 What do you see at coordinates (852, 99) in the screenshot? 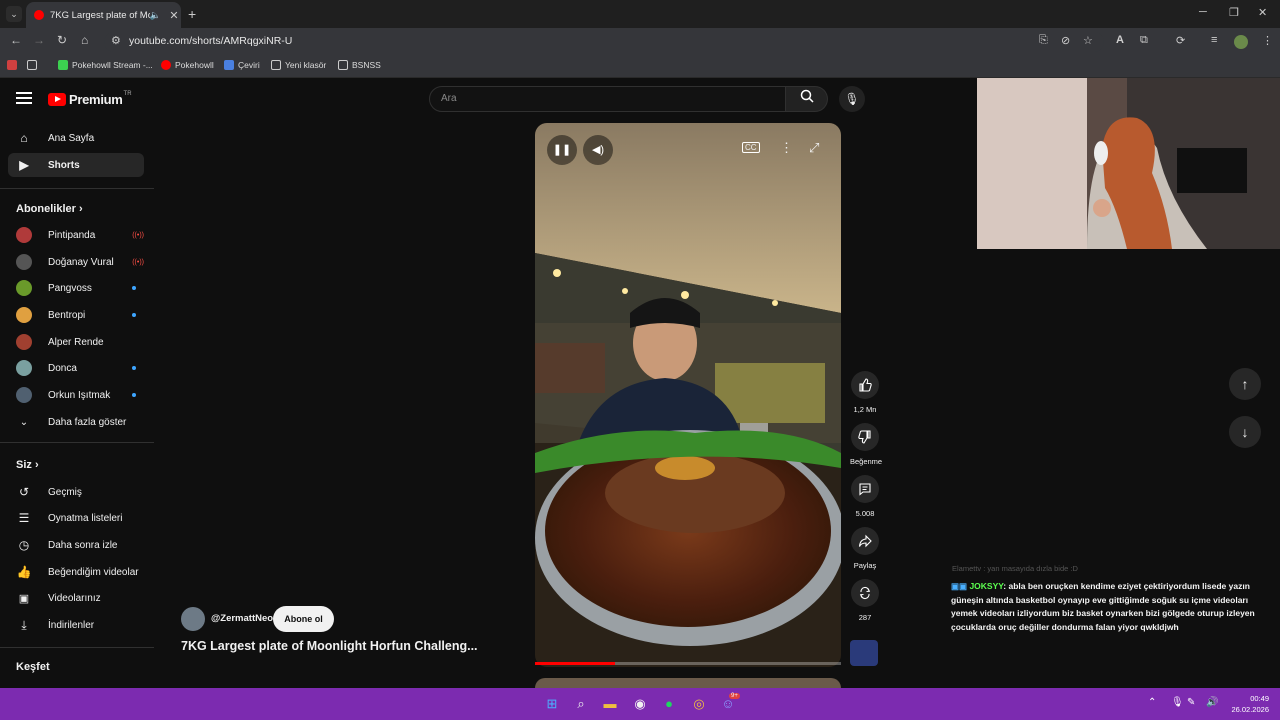
I see `voice-search-button: 🎙` at bounding box center [852, 99].